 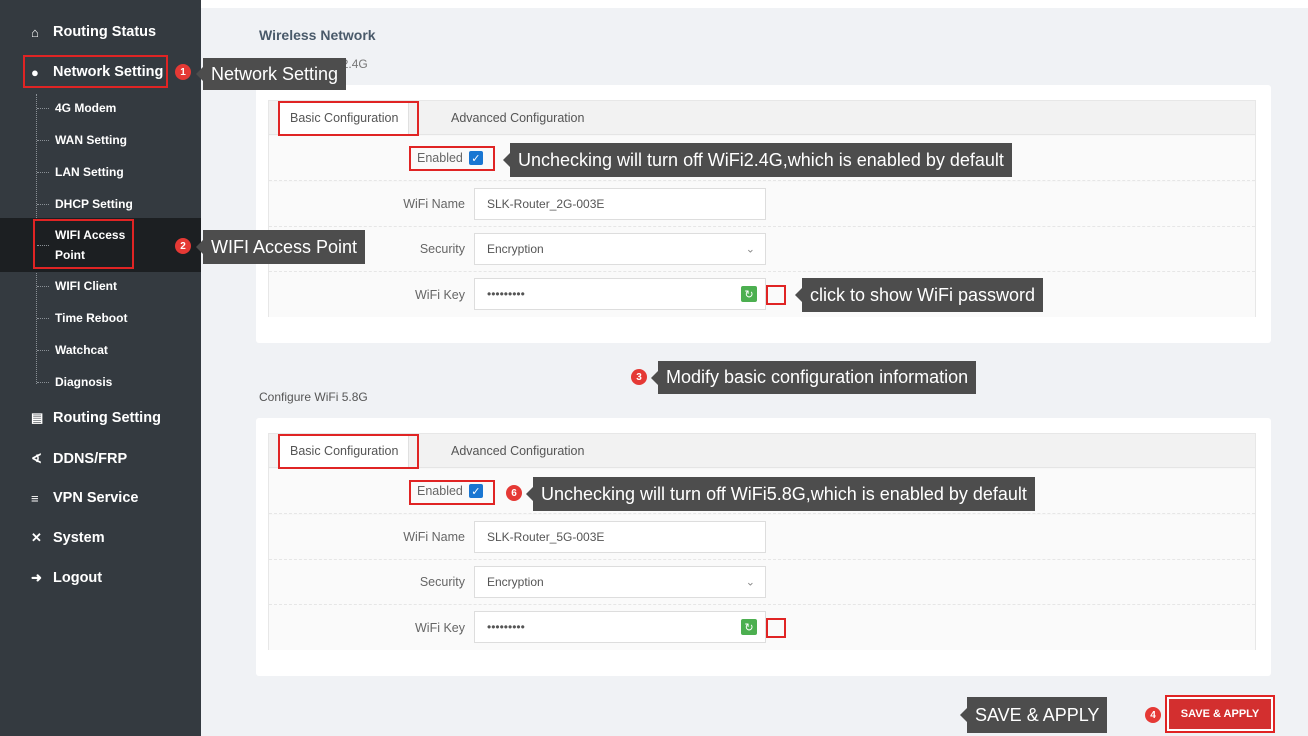 I want to click on wifi24-key-input: ••••••••• ↻, so click(x=620, y=294).